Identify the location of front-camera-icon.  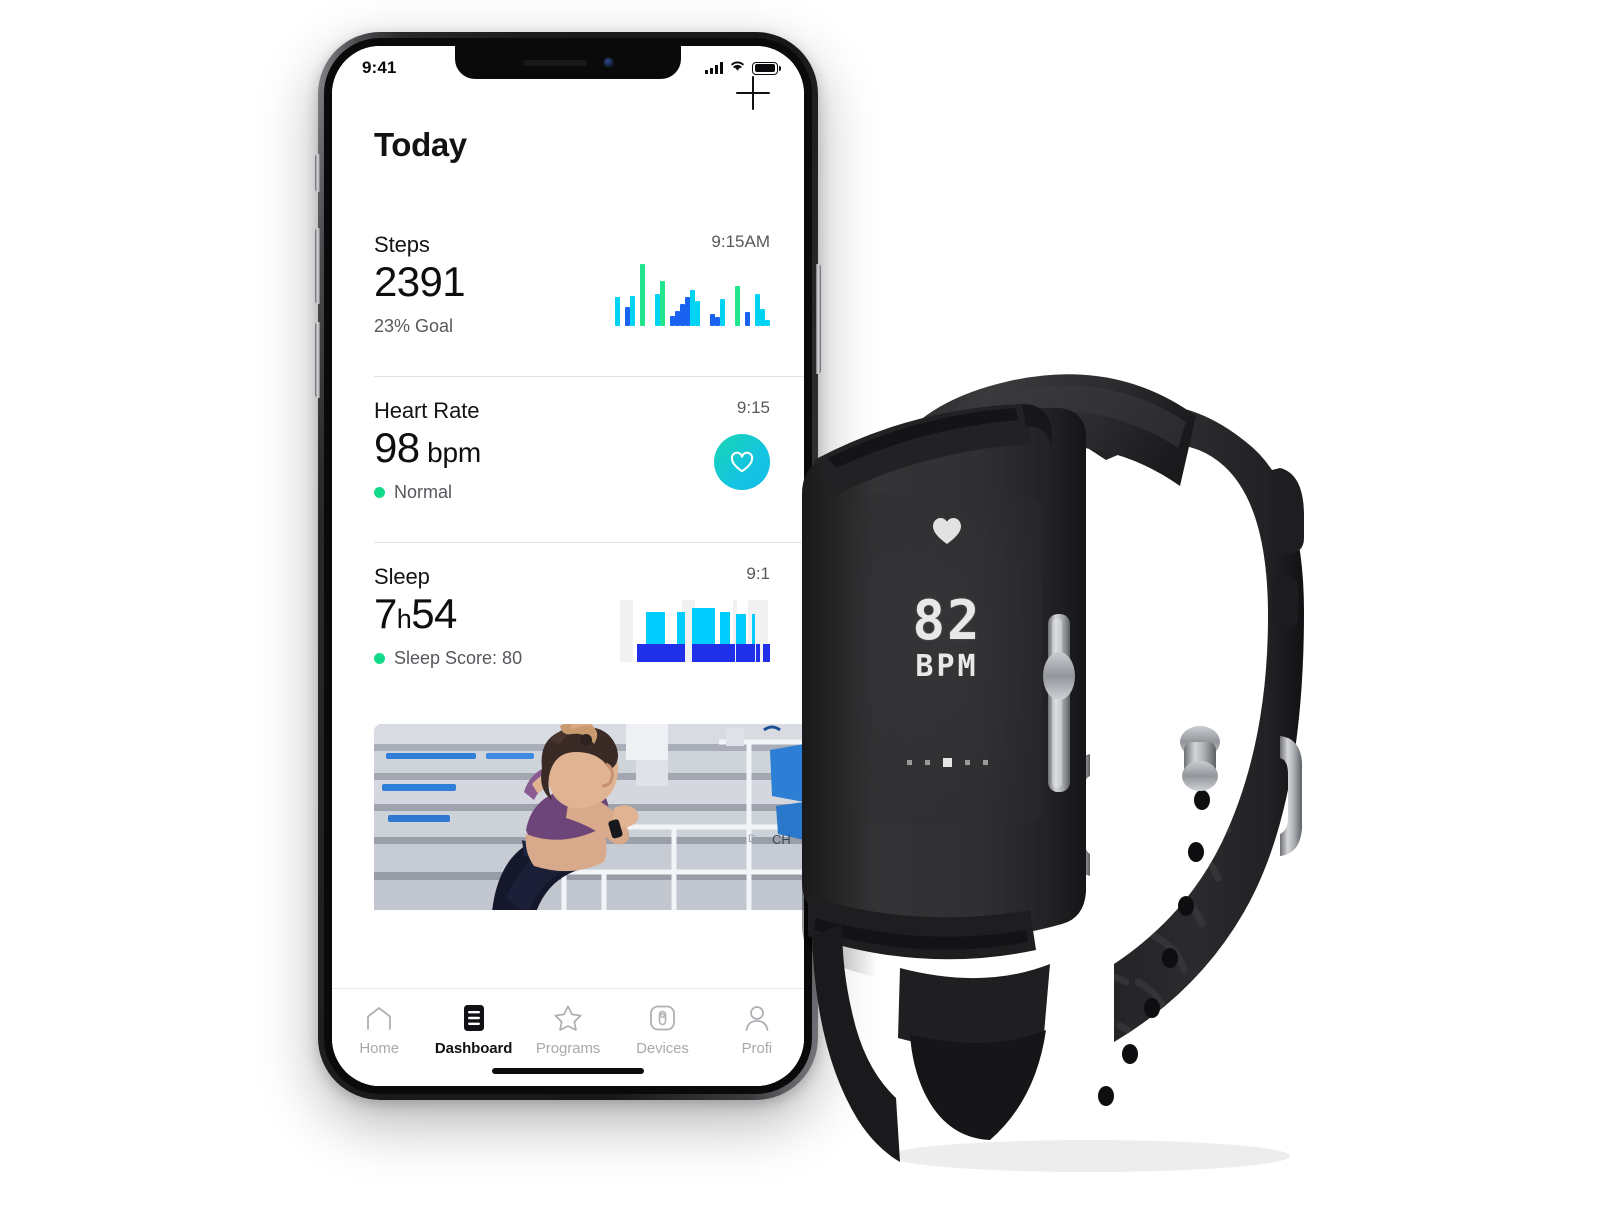
(608, 62).